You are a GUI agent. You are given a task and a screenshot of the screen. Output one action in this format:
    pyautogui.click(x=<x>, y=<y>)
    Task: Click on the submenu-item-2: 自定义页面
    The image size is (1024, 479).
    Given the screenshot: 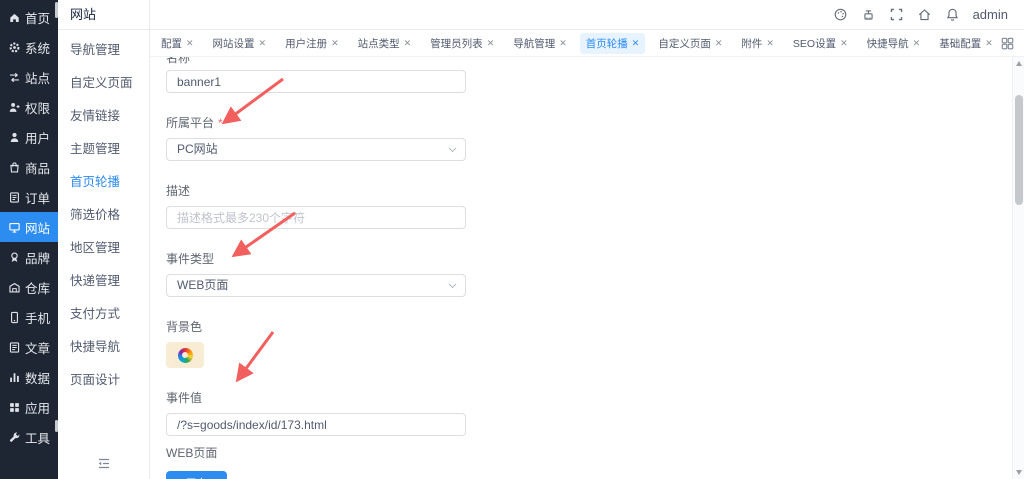 What is the action you would take?
    pyautogui.click(x=103, y=83)
    